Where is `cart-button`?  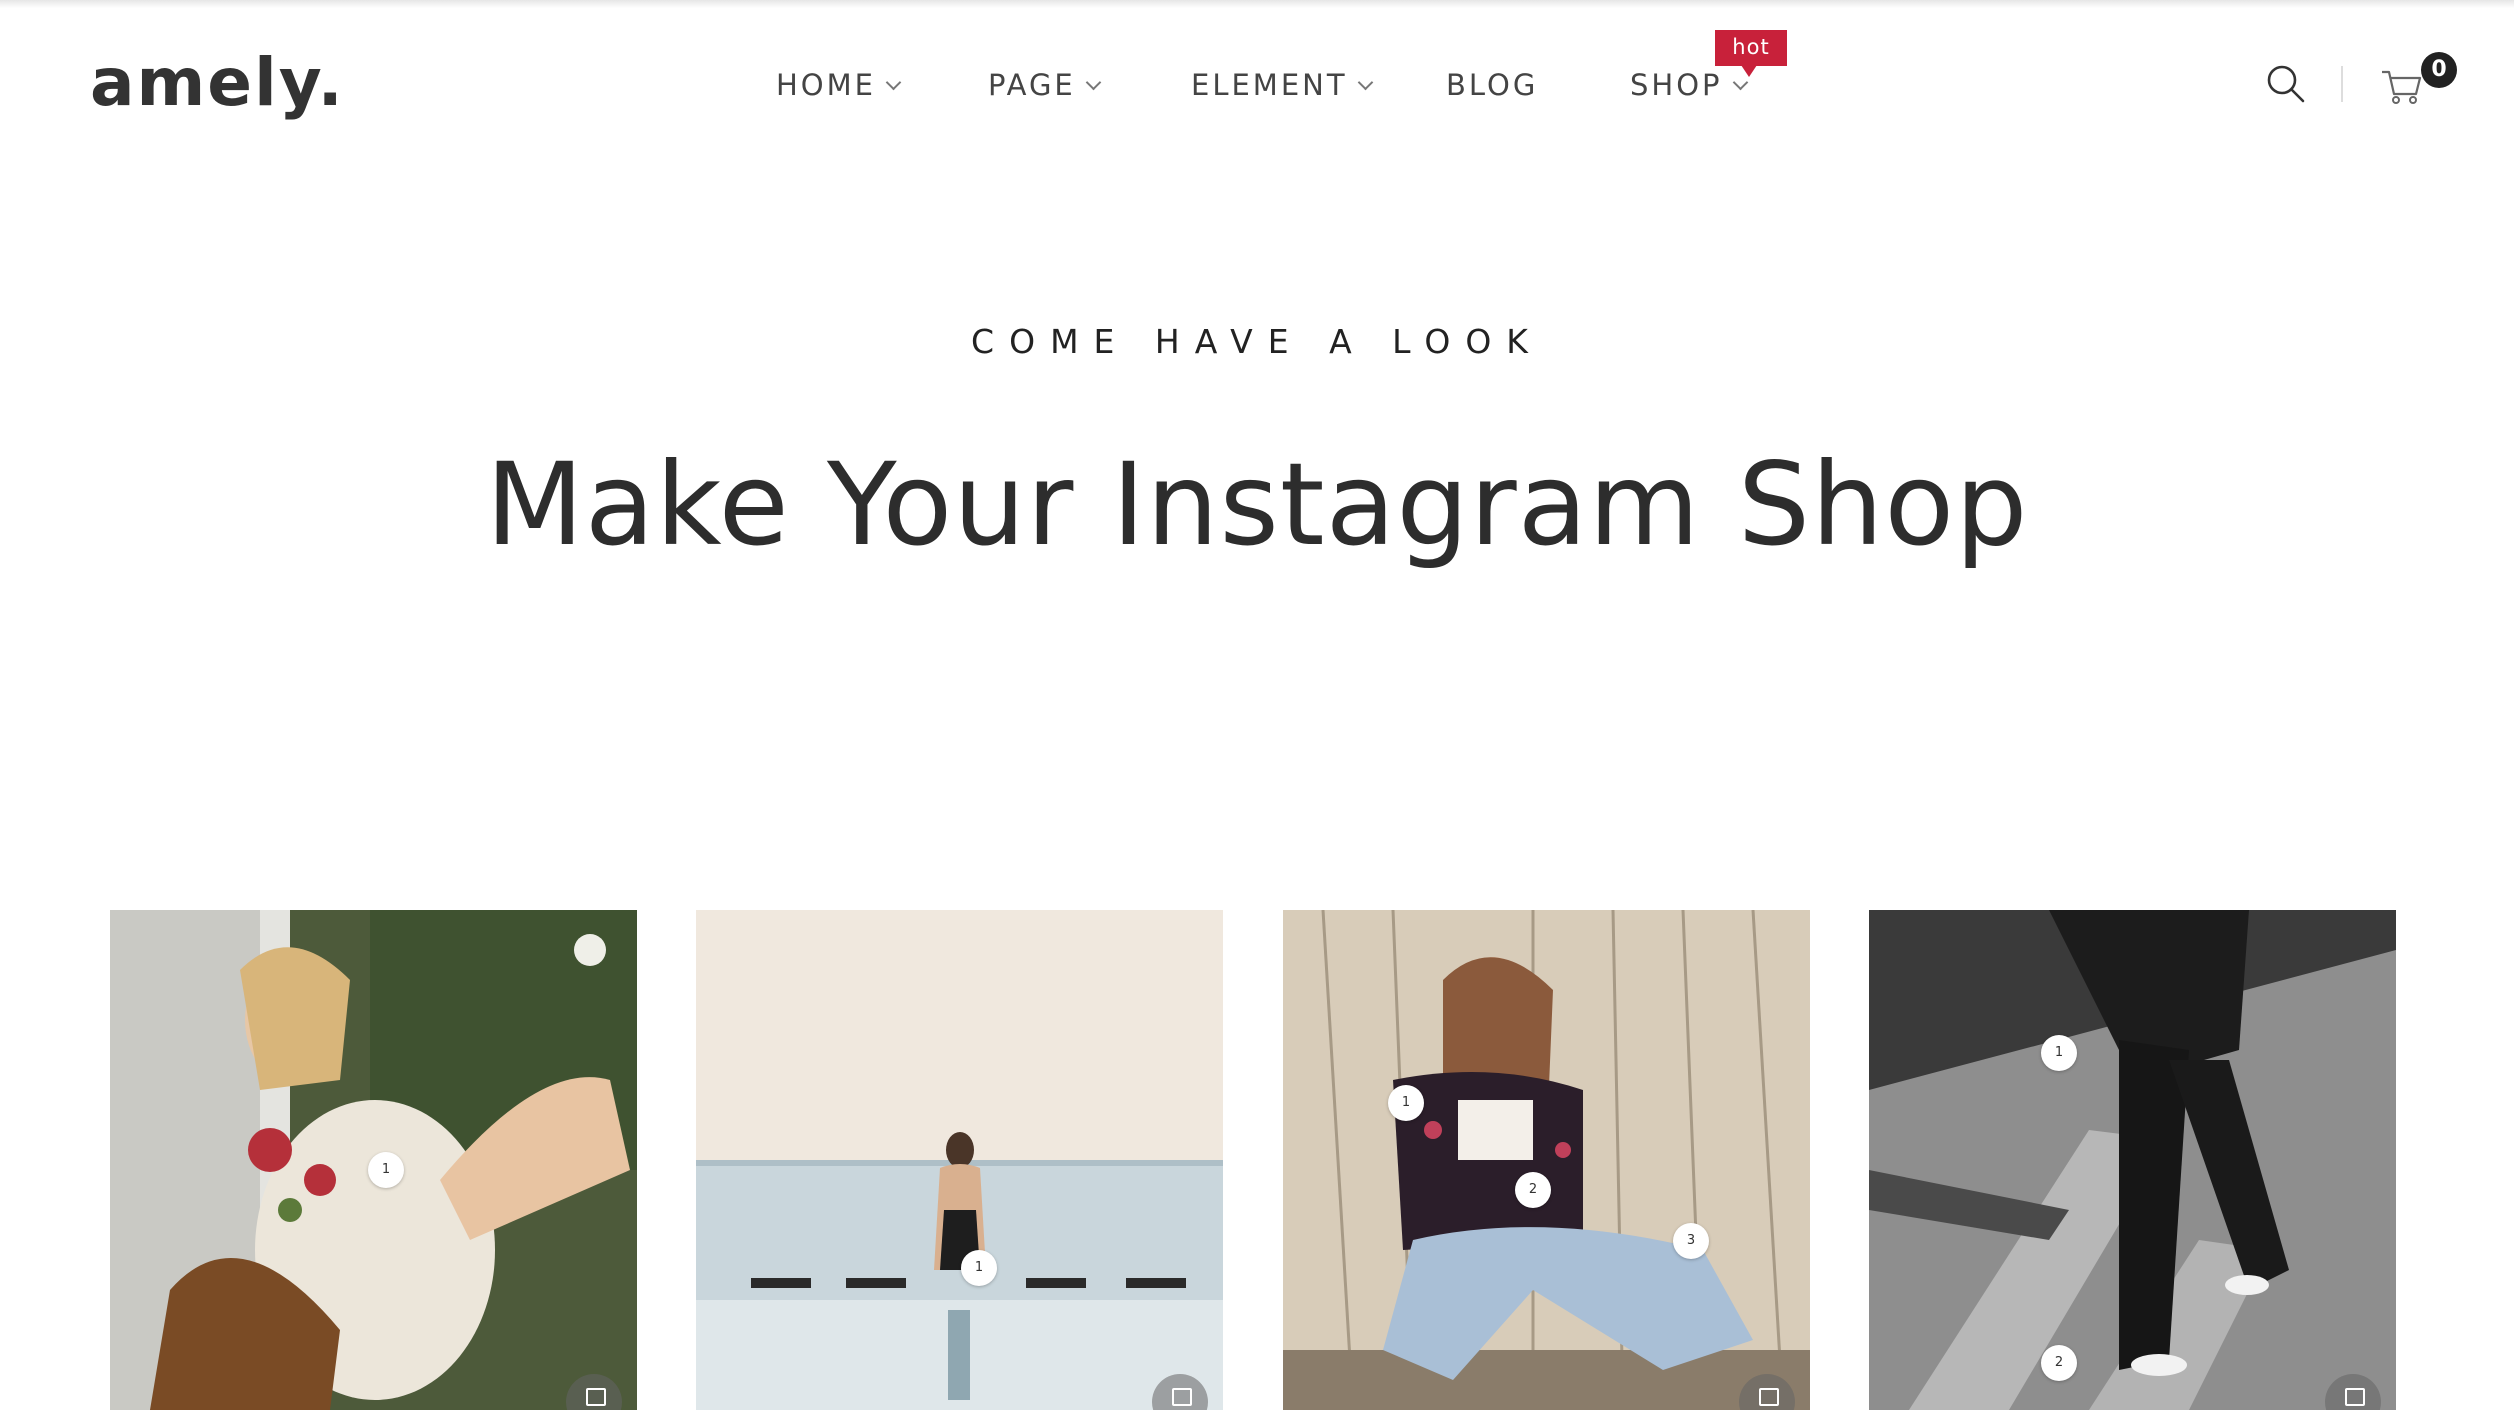 cart-button is located at coordinates (2402, 86).